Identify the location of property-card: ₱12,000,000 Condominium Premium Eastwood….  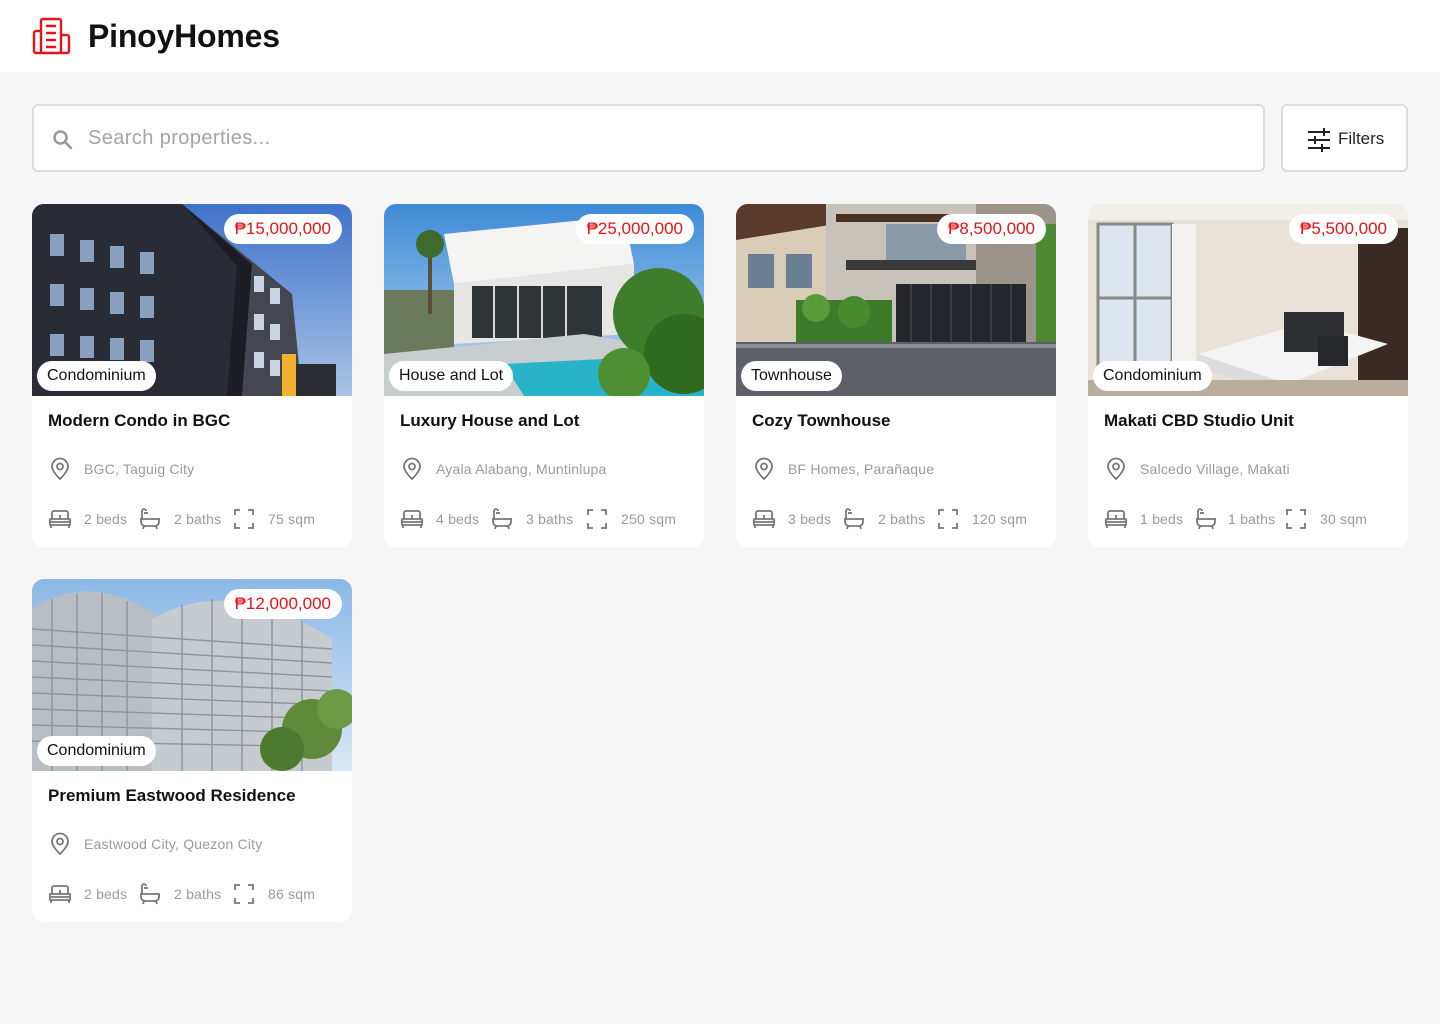
(192, 750).